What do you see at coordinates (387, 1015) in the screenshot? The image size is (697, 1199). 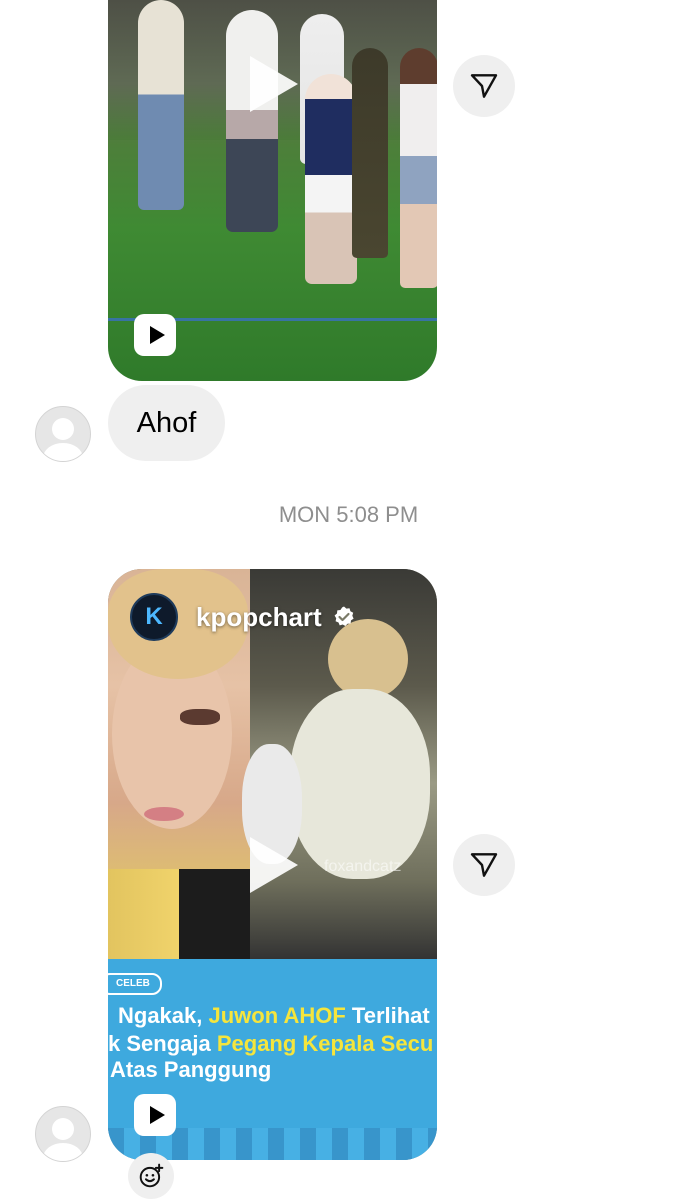 I see `headline-text: Terlihat` at bounding box center [387, 1015].